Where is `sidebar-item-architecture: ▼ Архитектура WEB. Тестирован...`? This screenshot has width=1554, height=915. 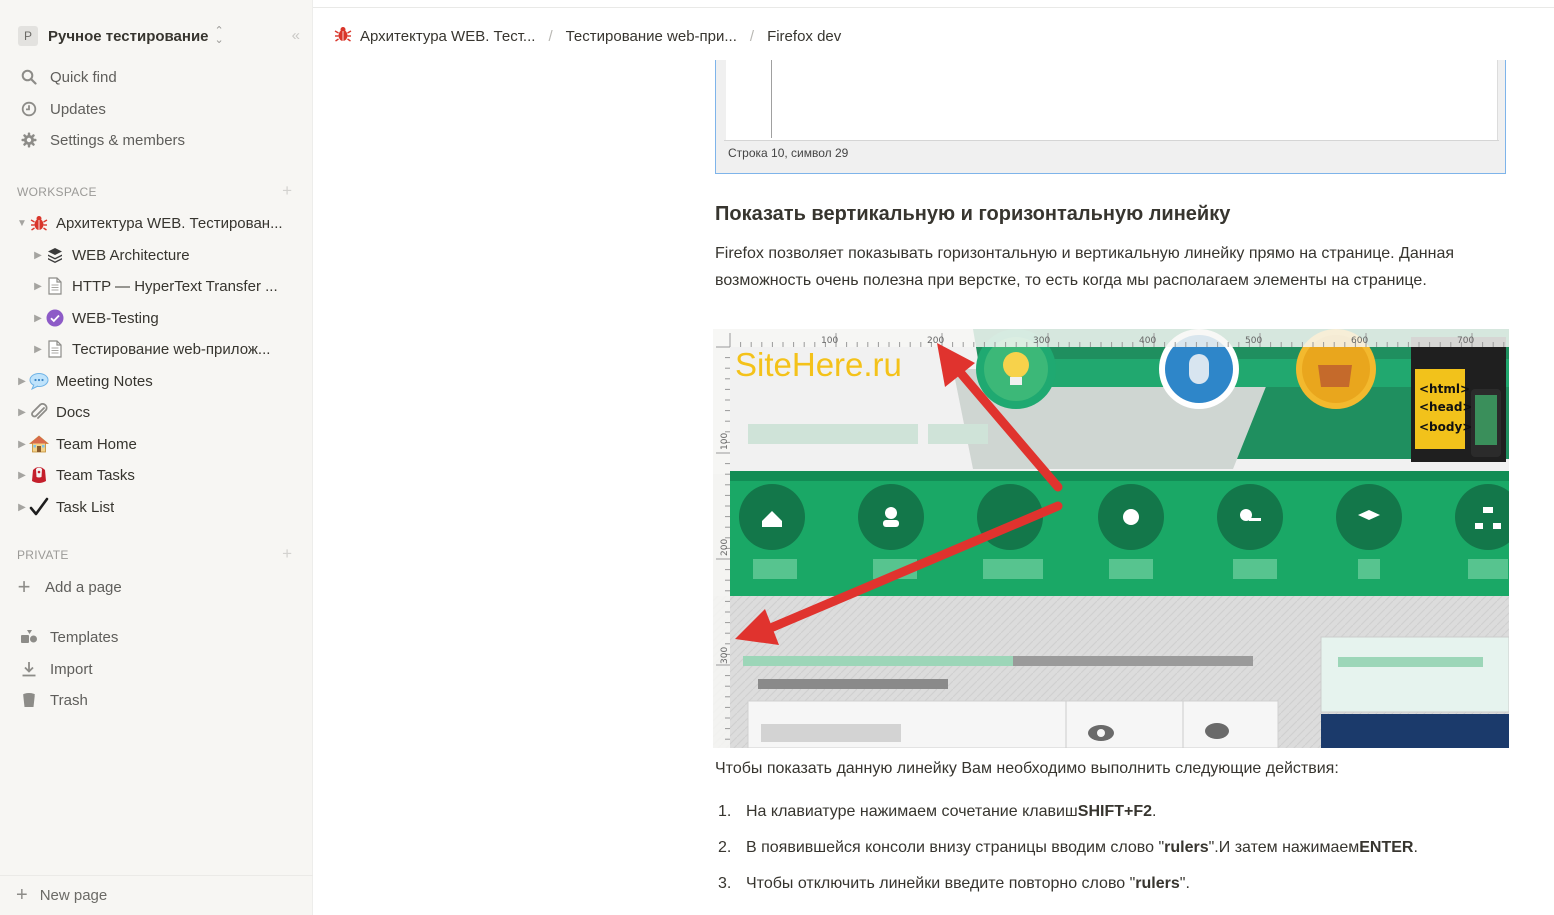 sidebar-item-architecture: ▼ Архитектура WEB. Тестирован... is located at coordinates (156, 223).